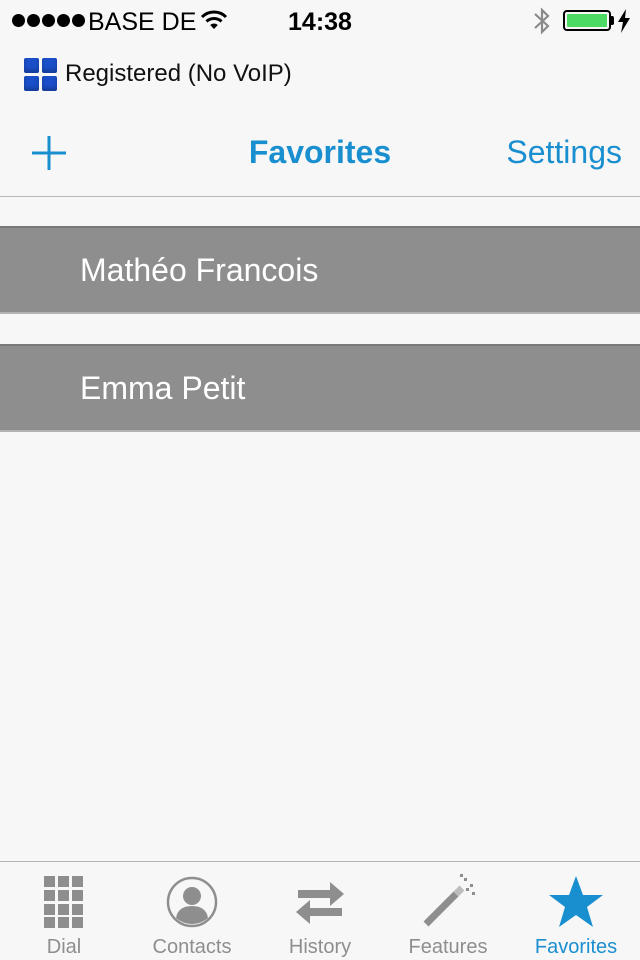 Image resolution: width=640 pixels, height=960 pixels. Describe the element at coordinates (192, 902) in the screenshot. I see `contact-silhouette-icon` at that location.